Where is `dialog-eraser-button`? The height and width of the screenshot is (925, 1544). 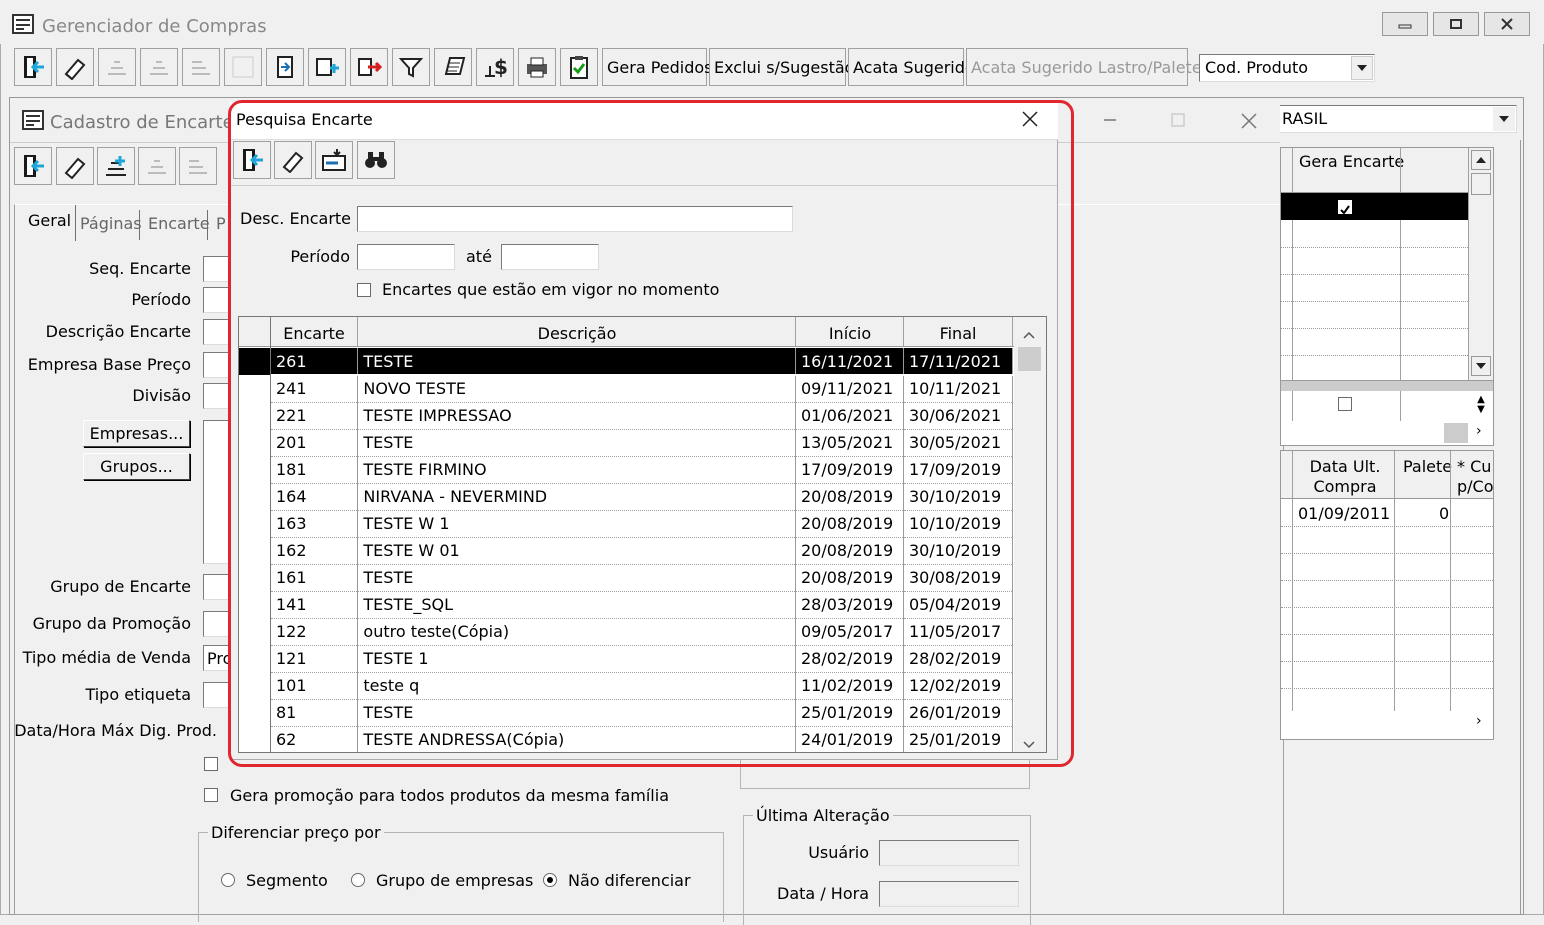
dialog-eraser-button is located at coordinates (293, 160).